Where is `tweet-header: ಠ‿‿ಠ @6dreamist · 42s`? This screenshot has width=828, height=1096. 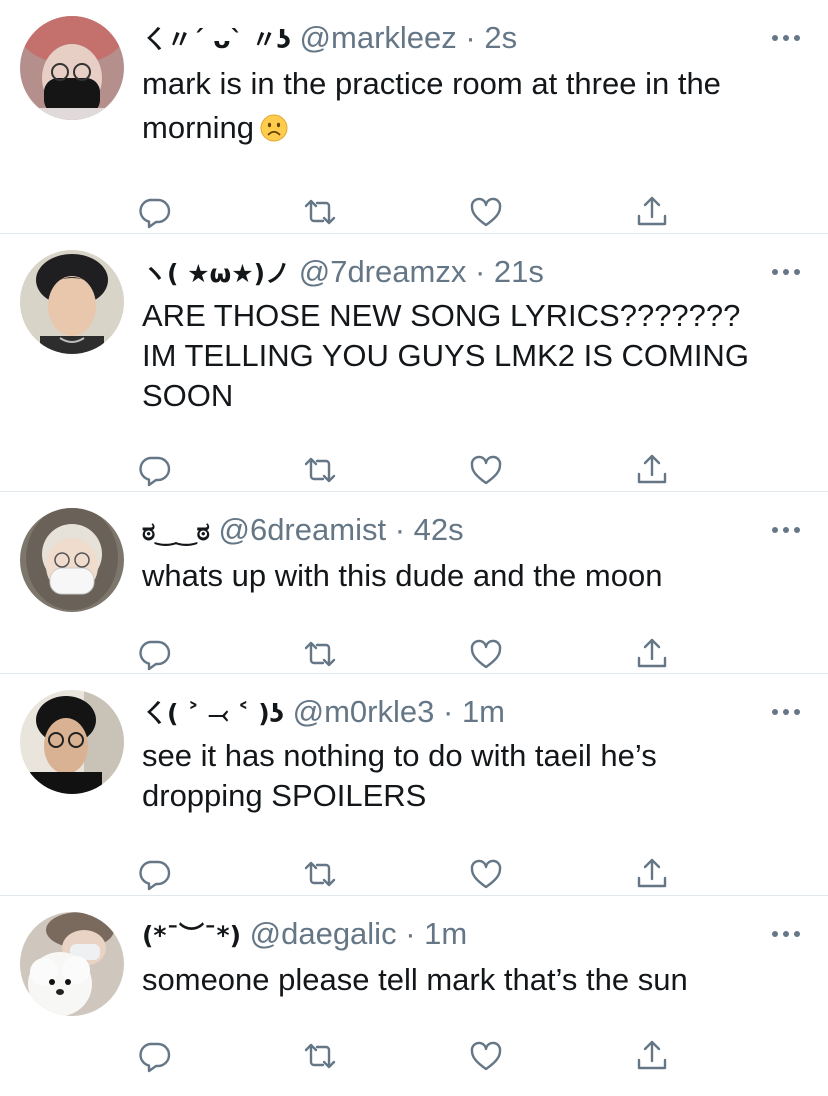
tweet-header: ಠ‿‿ಠ @6dreamist · 42s is located at coordinates (455, 531).